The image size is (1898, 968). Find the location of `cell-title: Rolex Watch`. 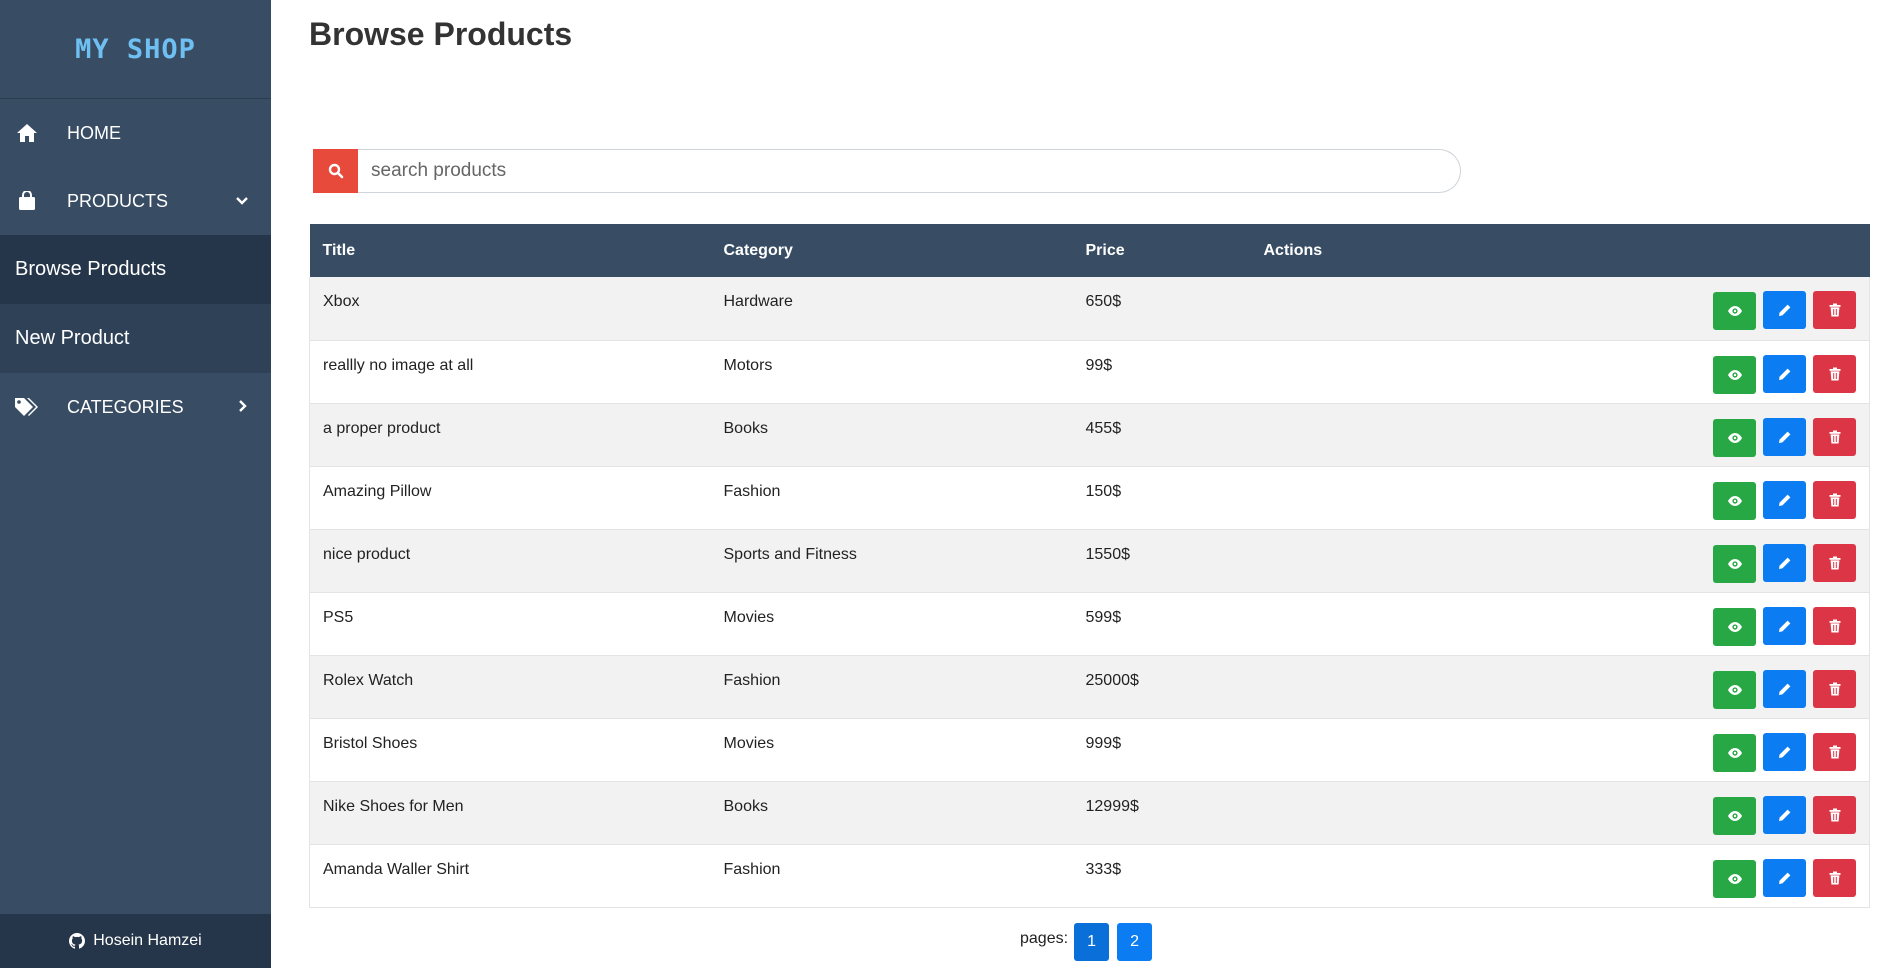

cell-title: Rolex Watch is located at coordinates (368, 680).